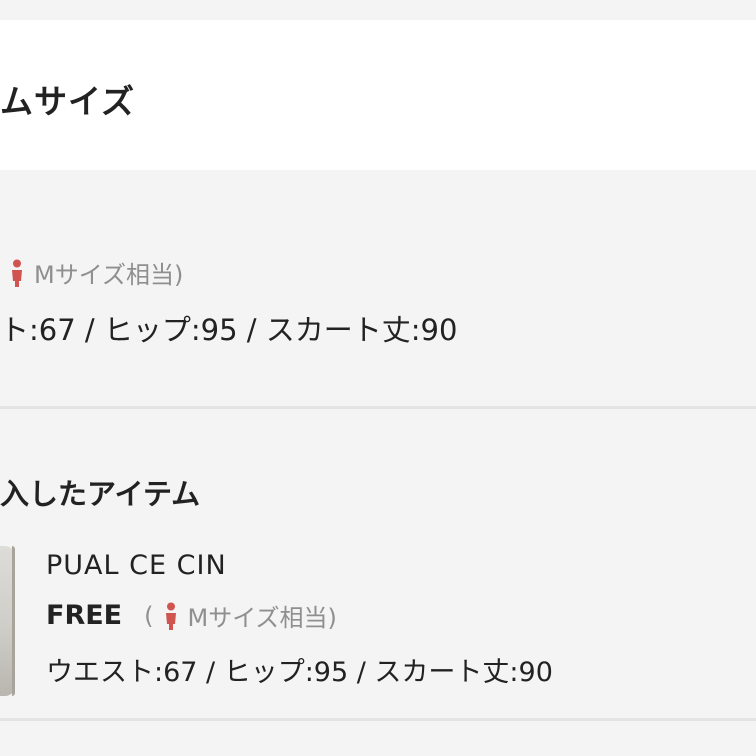 The height and width of the screenshot is (756, 756). Describe the element at coordinates (149, 615) in the screenshot. I see `open-paren: (` at that location.